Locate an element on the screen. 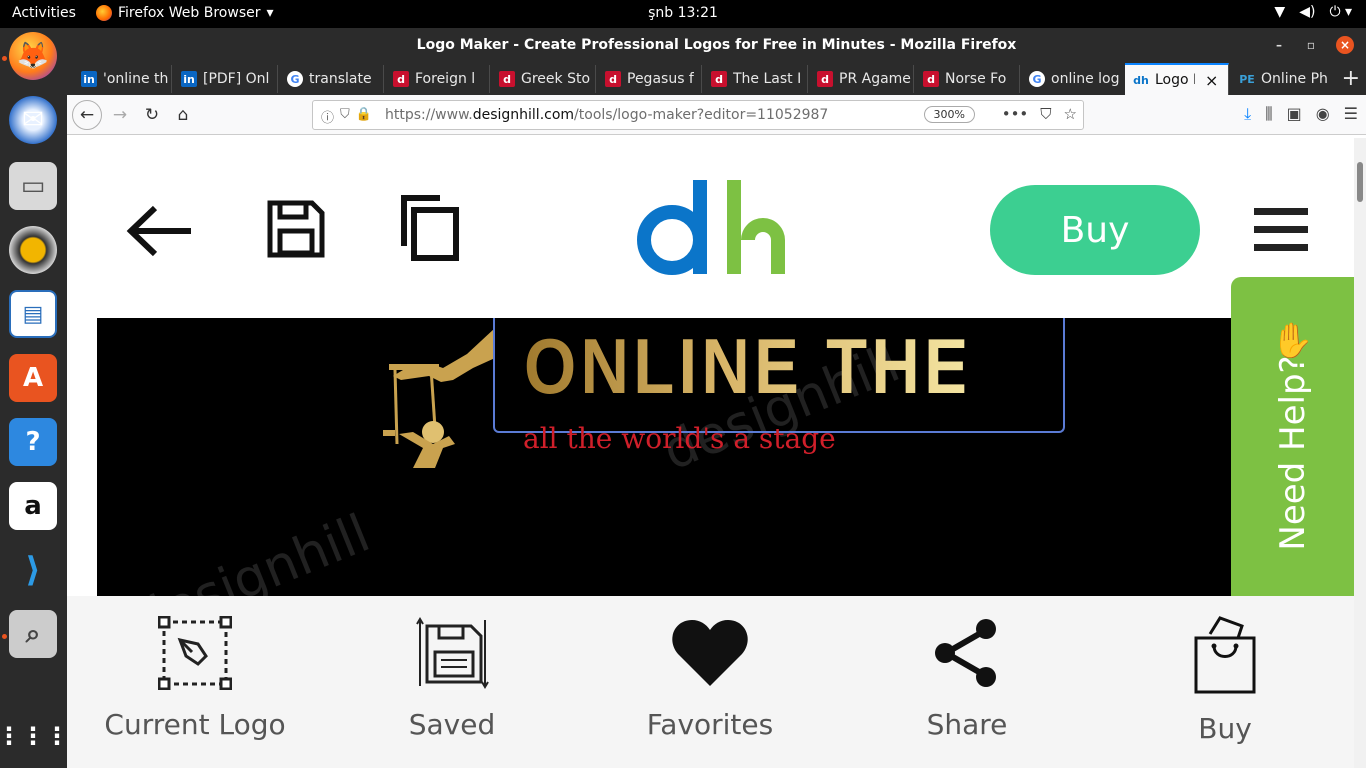  current-logo-icon is located at coordinates (195, 653).